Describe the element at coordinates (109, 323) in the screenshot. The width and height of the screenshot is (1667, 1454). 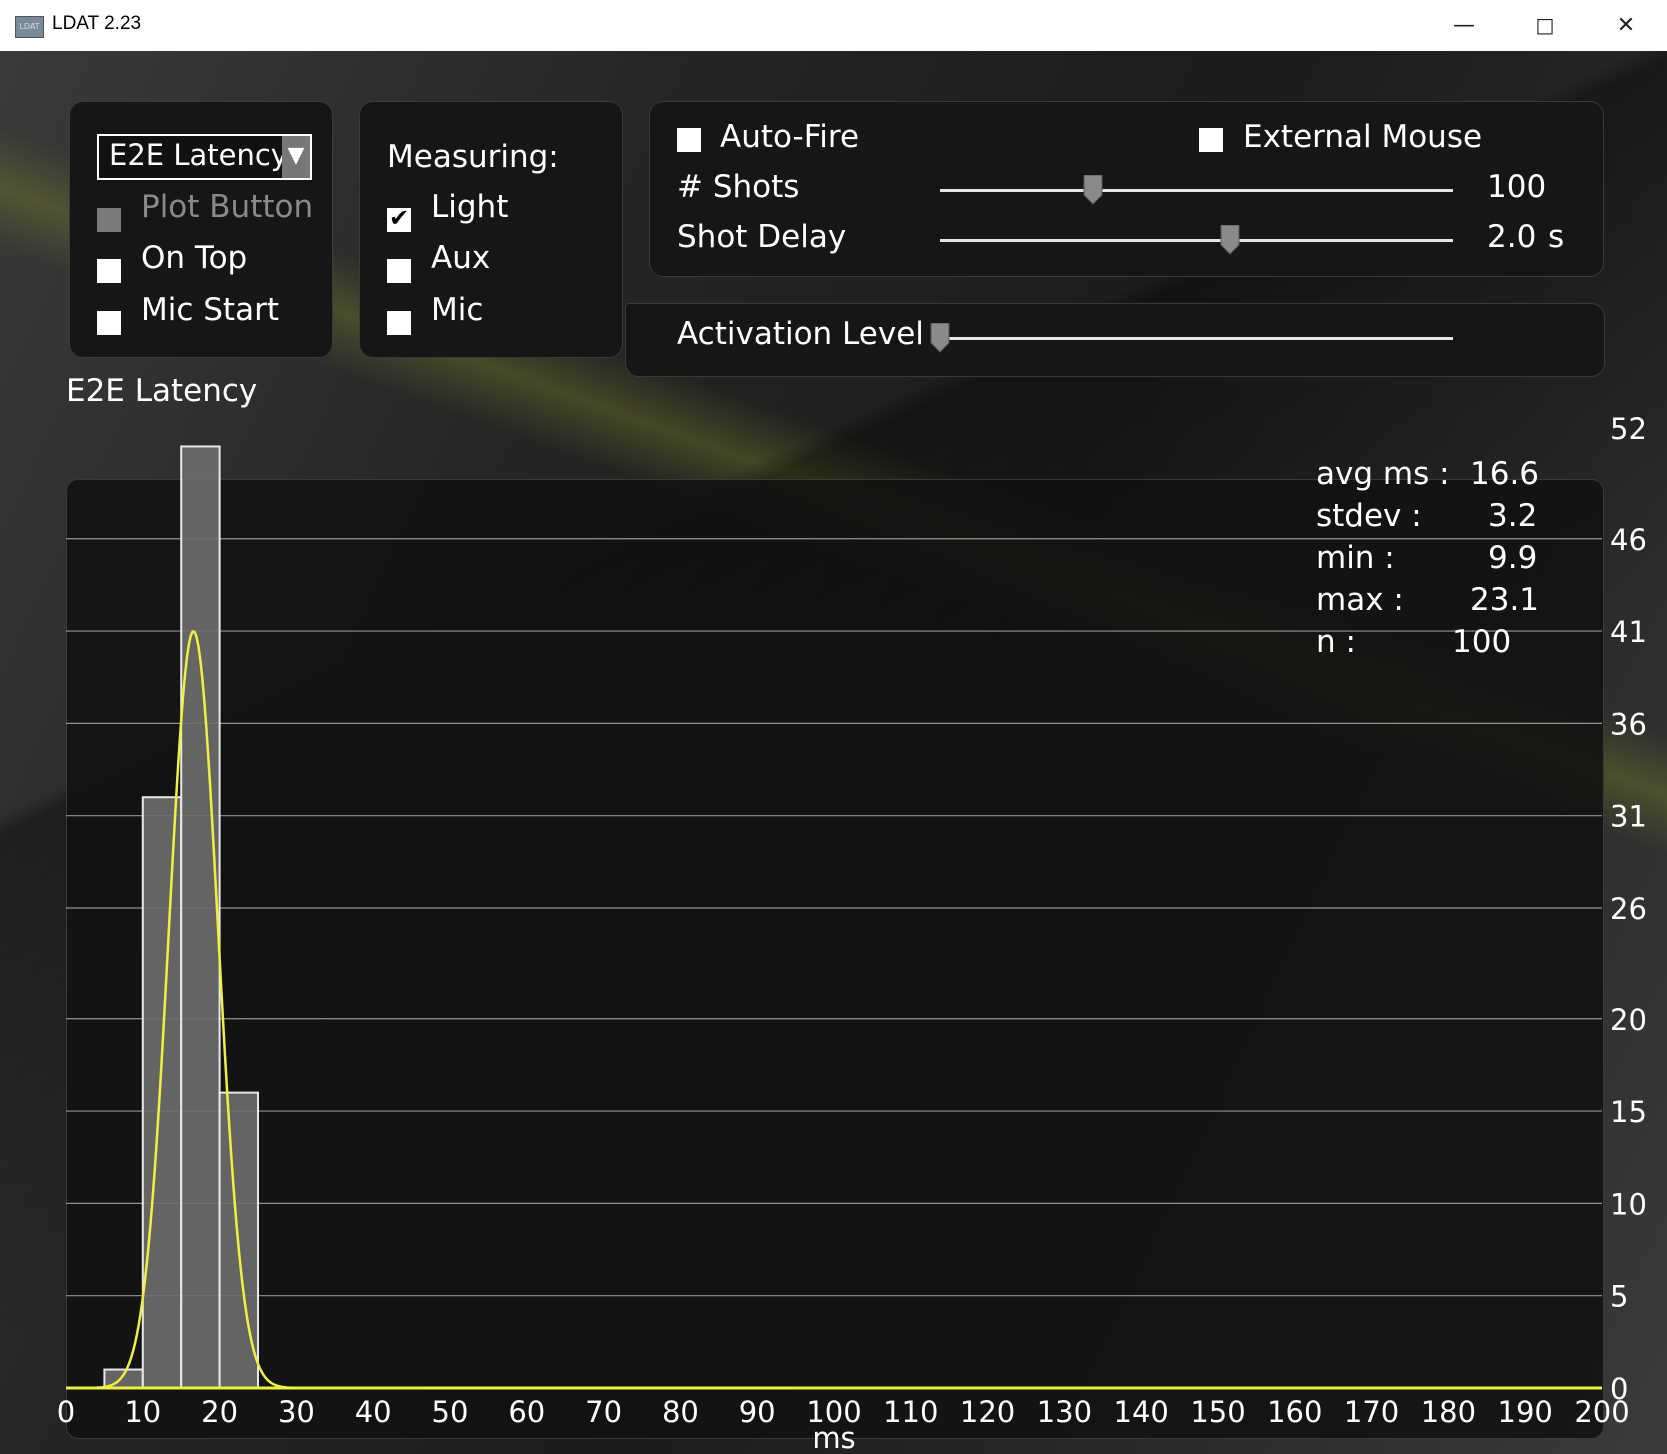
I see `mic-start-checkbox` at that location.